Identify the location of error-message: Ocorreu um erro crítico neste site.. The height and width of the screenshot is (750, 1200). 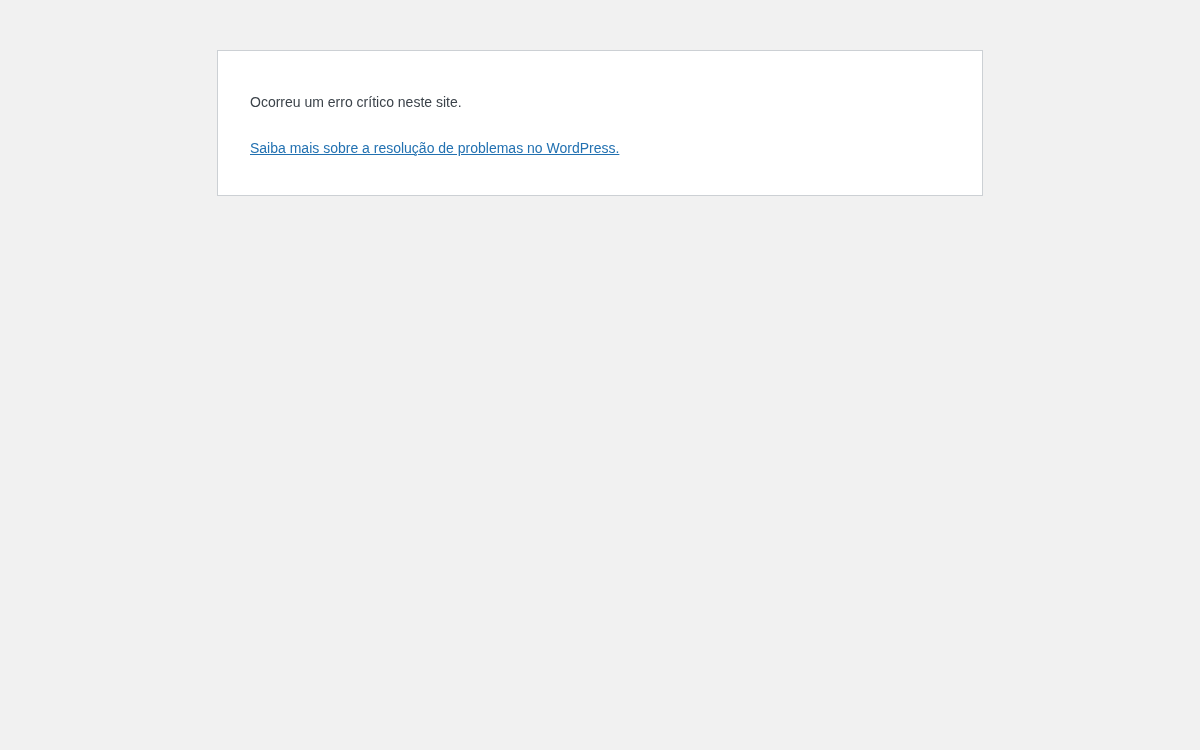
(356, 102).